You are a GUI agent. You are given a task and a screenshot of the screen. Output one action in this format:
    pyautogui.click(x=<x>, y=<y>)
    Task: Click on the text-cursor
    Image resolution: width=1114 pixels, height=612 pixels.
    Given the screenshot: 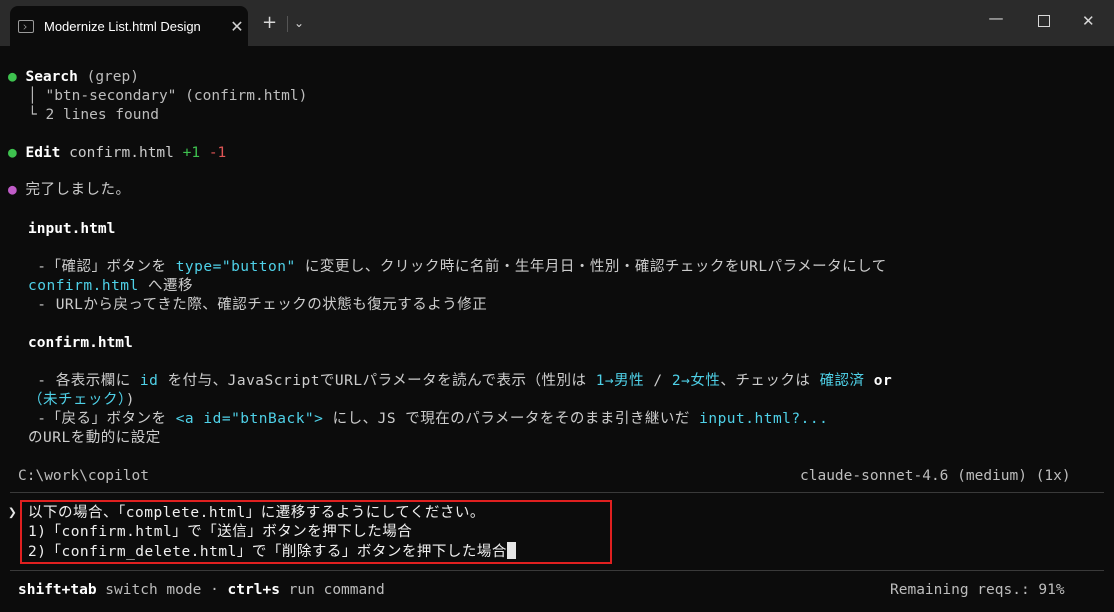 What is the action you would take?
    pyautogui.click(x=511, y=550)
    